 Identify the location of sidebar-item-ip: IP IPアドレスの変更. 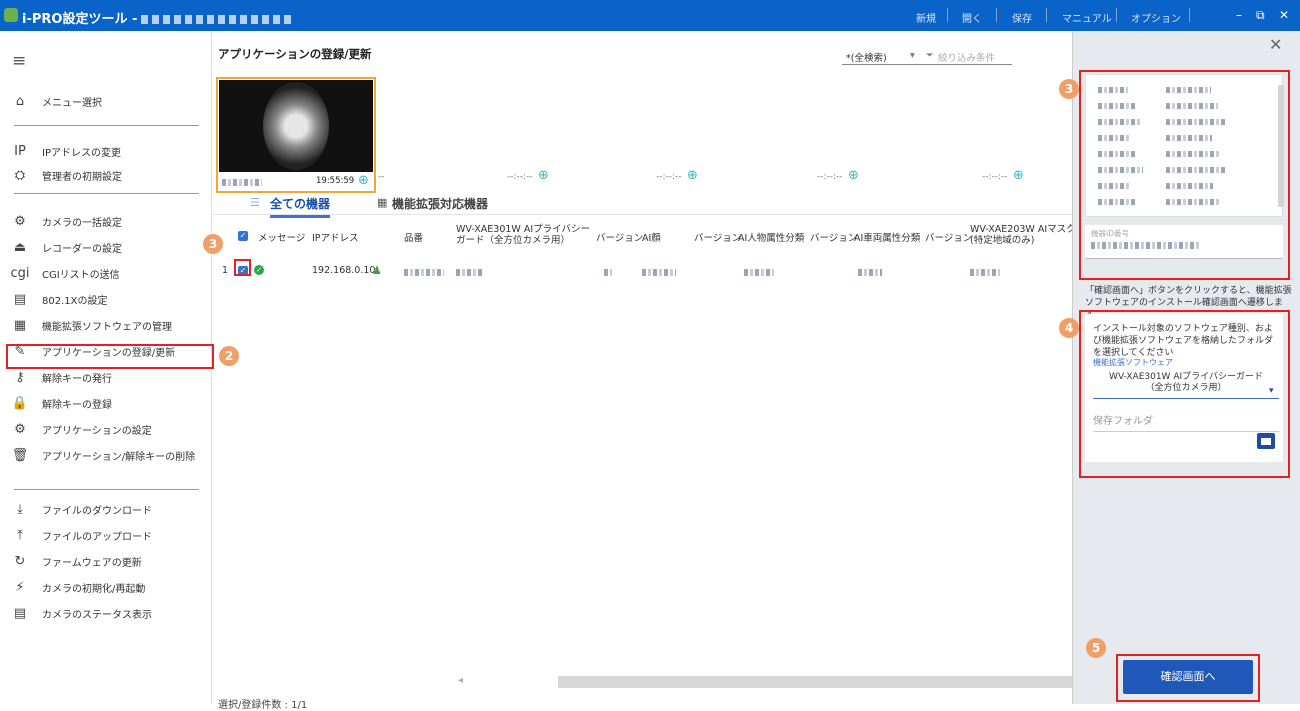
(65, 151).